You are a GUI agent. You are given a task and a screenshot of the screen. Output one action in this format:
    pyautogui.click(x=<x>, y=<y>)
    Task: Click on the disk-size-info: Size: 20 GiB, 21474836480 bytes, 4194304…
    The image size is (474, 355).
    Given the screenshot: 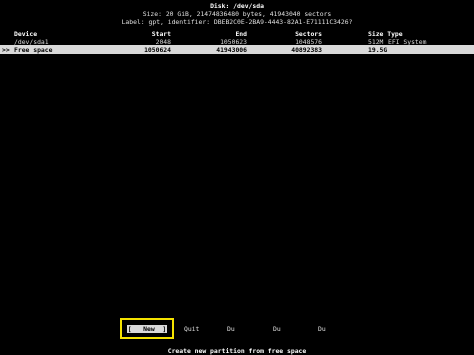 What is the action you would take?
    pyautogui.click(x=237, y=14)
    